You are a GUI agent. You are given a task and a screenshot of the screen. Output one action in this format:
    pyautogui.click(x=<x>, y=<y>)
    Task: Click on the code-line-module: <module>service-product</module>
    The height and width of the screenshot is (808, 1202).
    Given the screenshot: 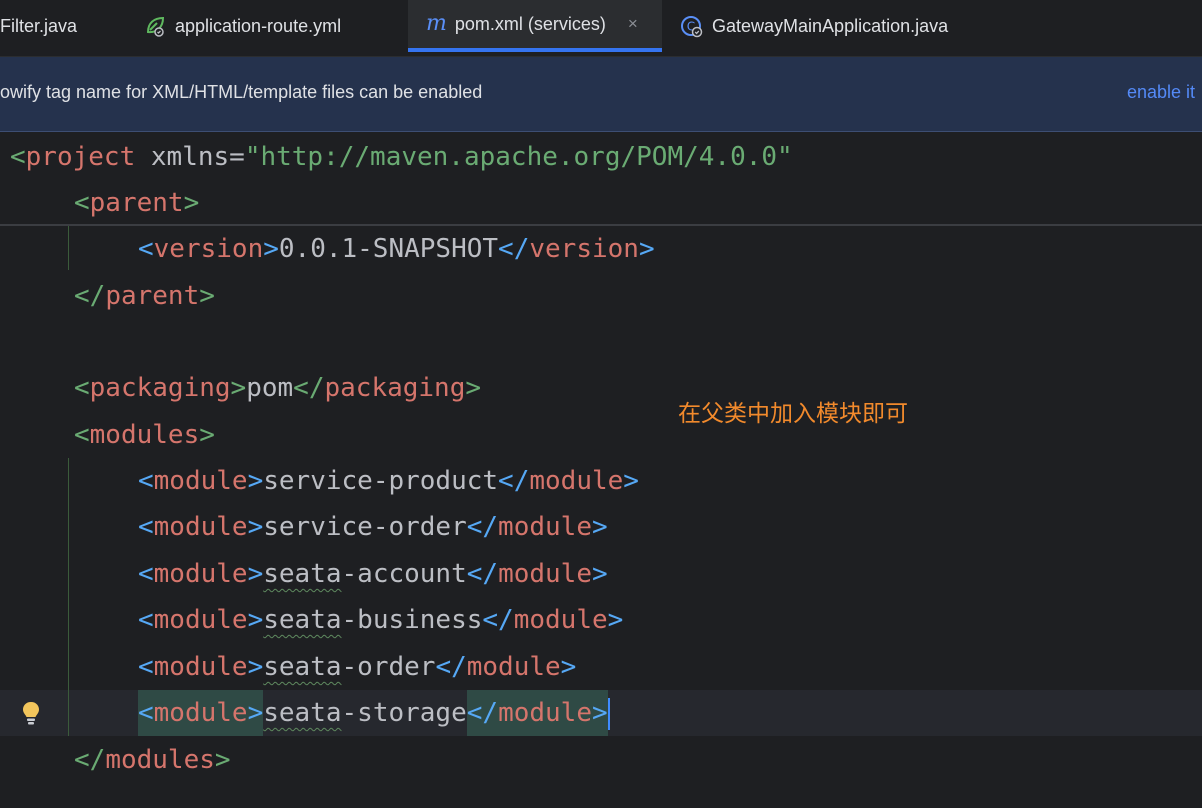 What is the action you would take?
    pyautogui.click(x=388, y=481)
    